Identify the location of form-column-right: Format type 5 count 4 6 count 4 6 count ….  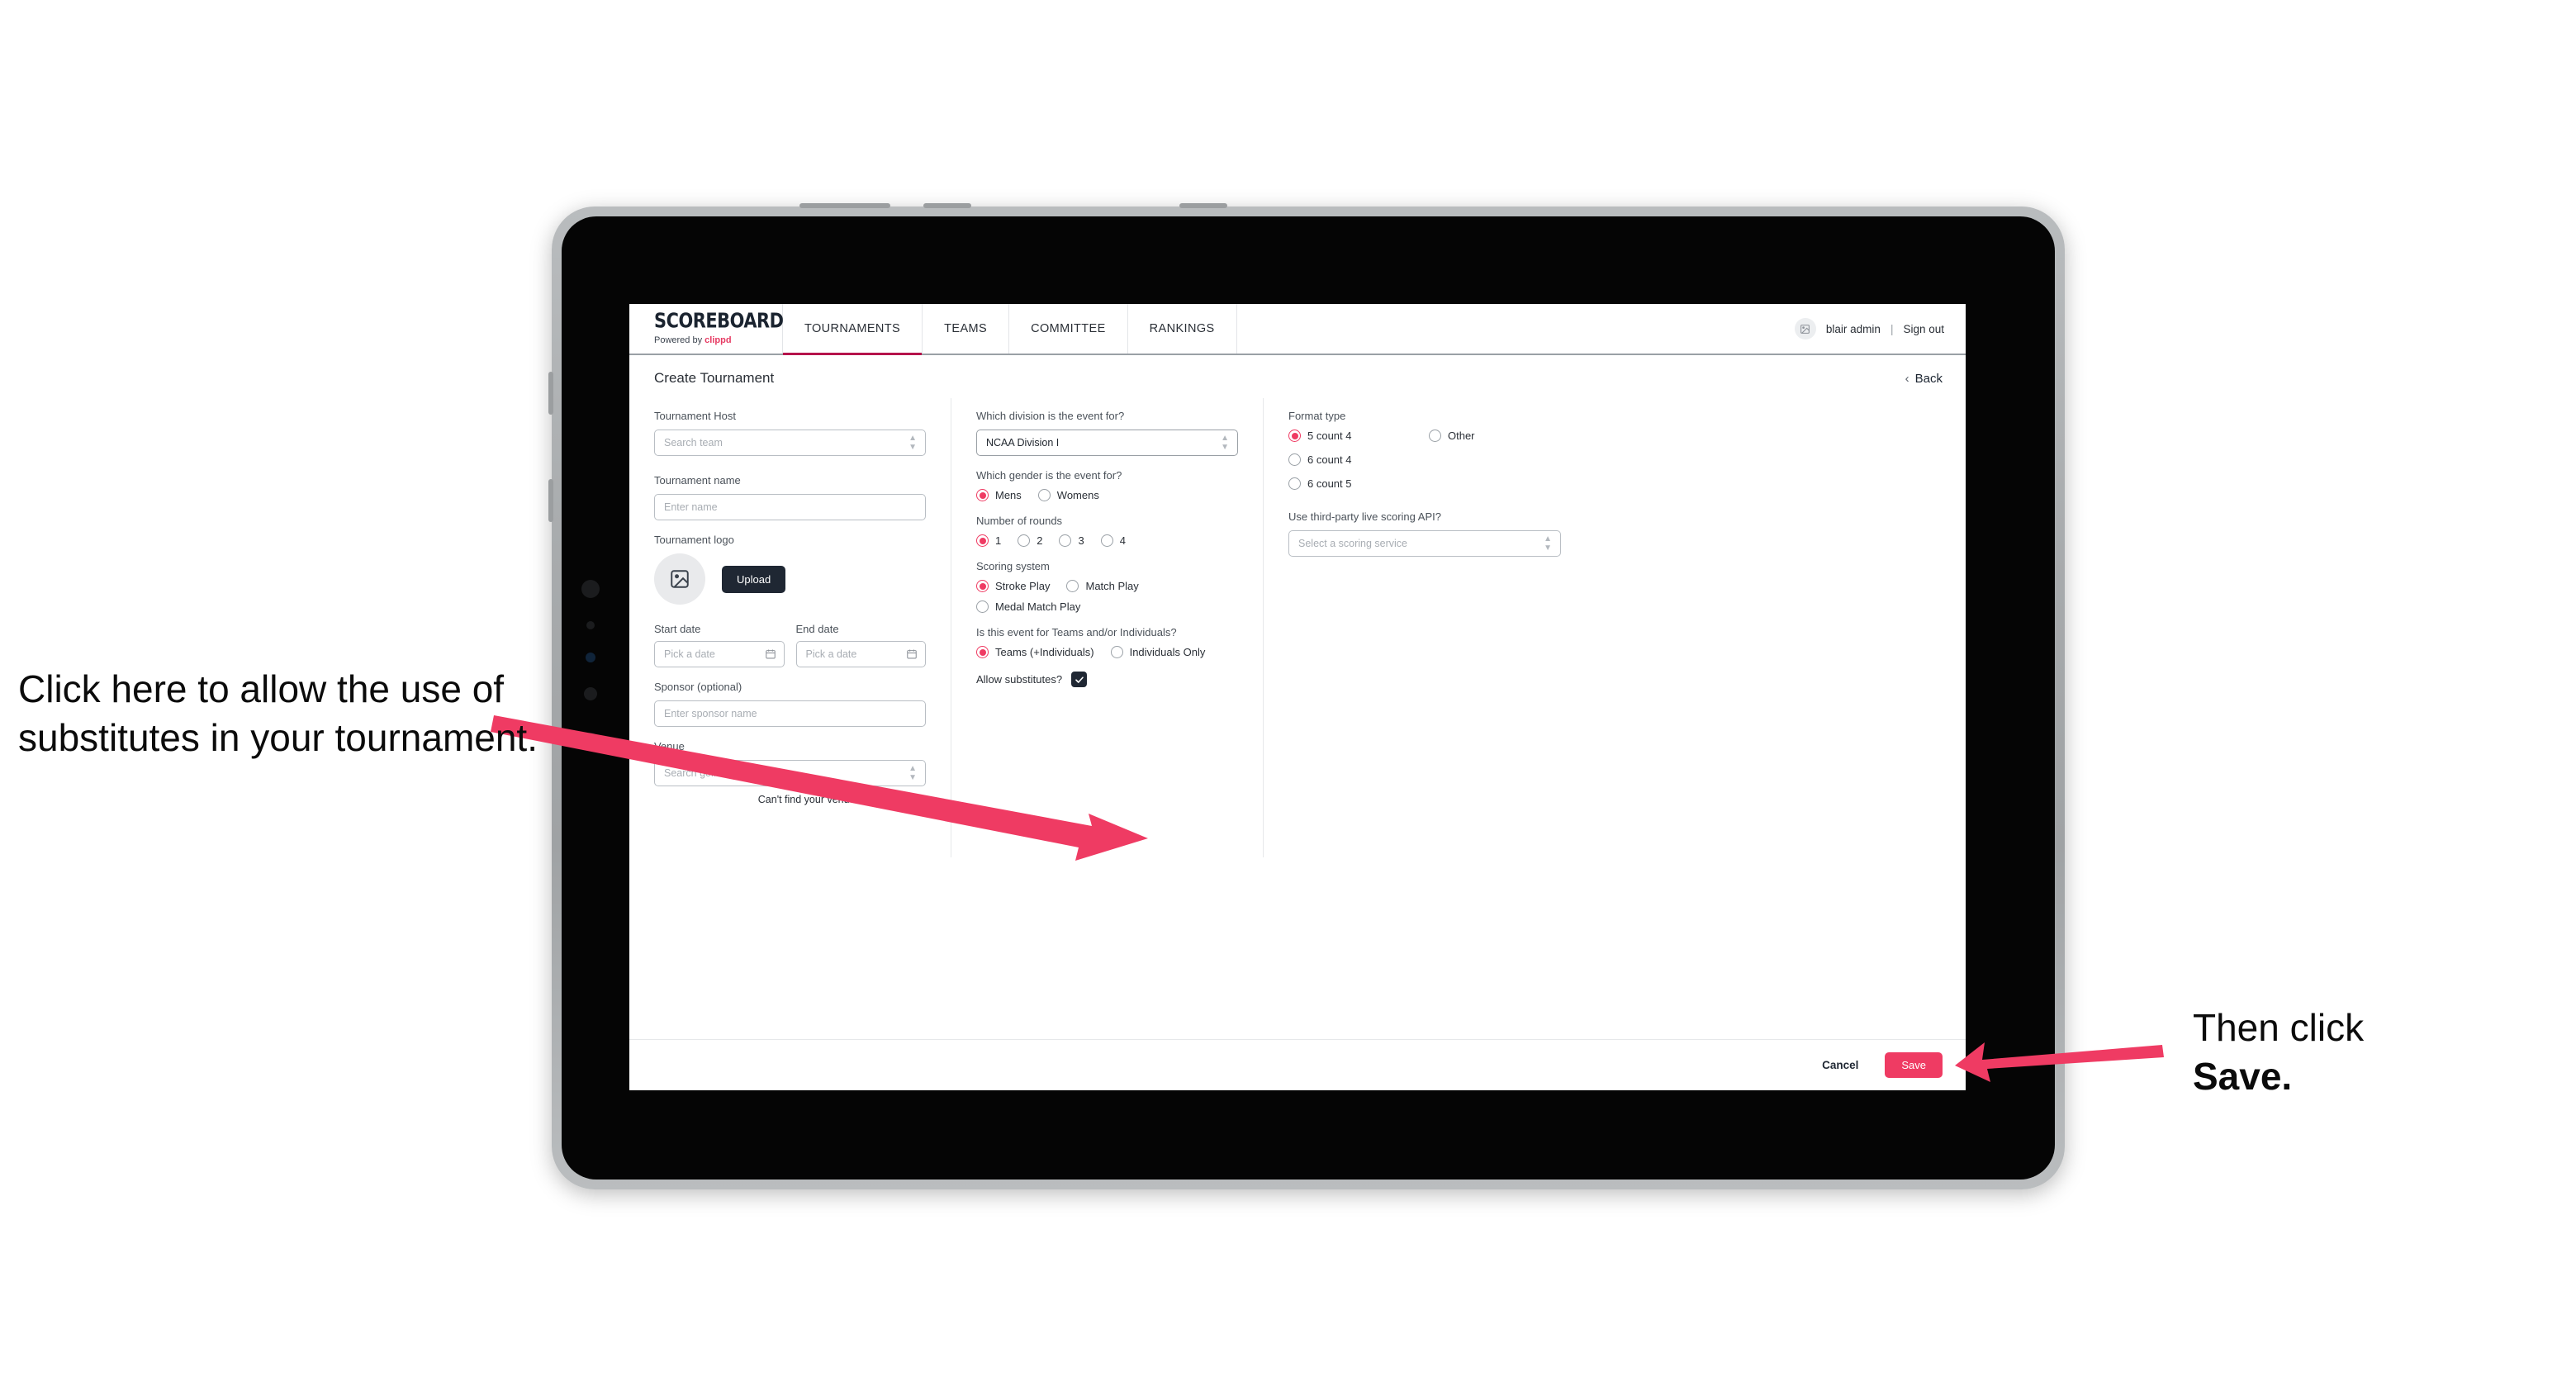
(1425, 627).